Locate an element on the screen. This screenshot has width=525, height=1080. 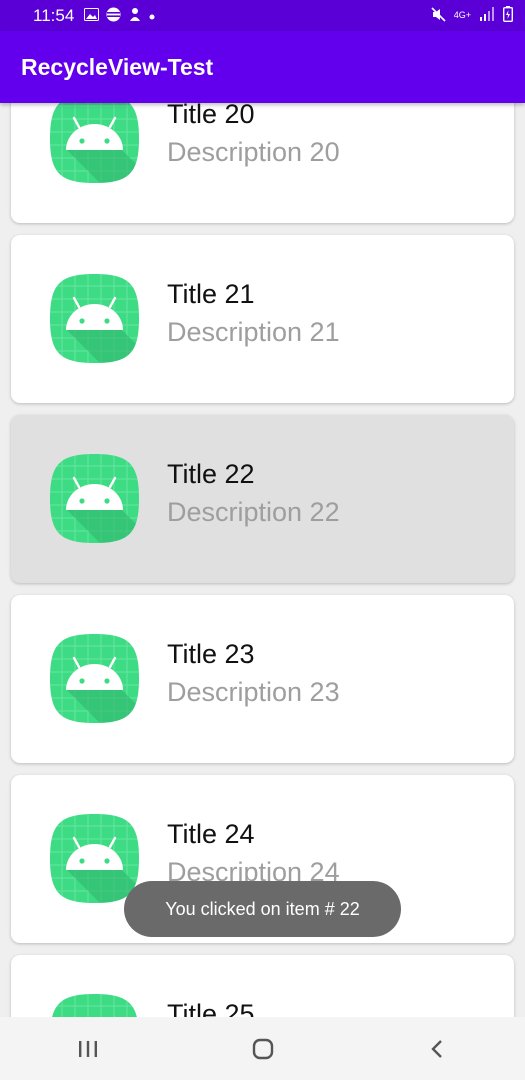
navigation-bar is located at coordinates (262, 1048).